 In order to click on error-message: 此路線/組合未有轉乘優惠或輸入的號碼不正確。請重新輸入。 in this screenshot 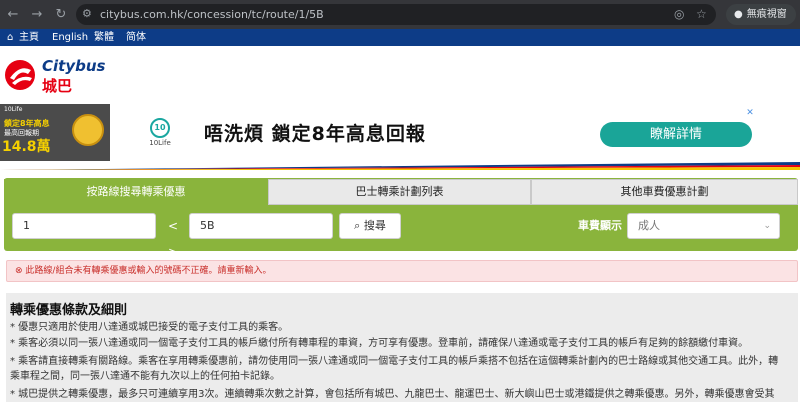, I will do `click(148, 271)`.